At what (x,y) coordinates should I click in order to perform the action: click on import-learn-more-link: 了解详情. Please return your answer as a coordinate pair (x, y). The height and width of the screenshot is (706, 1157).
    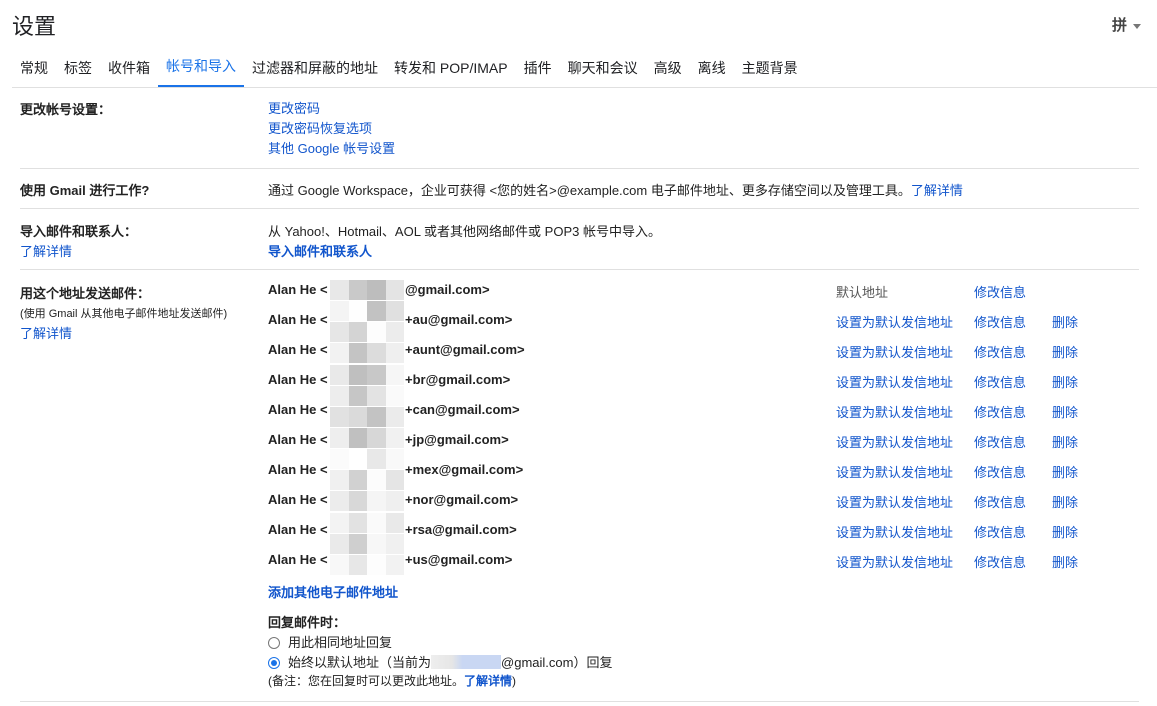
    Looking at the image, I should click on (46, 250).